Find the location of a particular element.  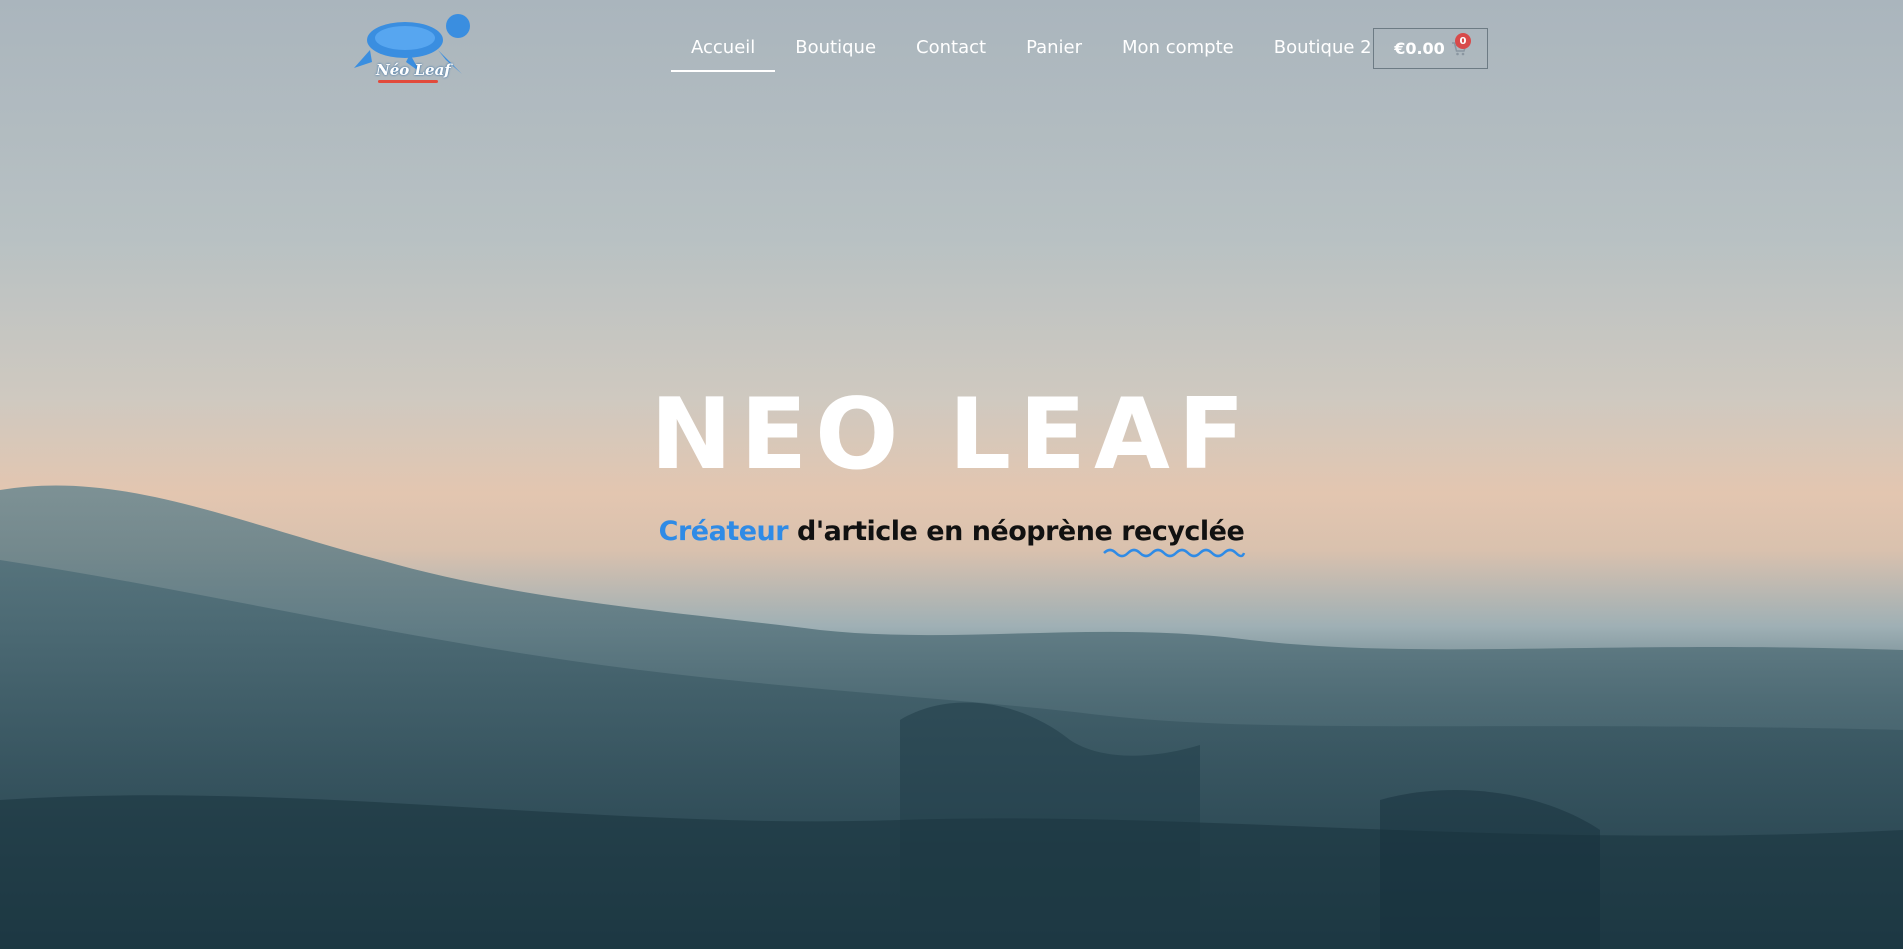

subtitle-middle: d'article en néoprène is located at coordinates (955, 531).